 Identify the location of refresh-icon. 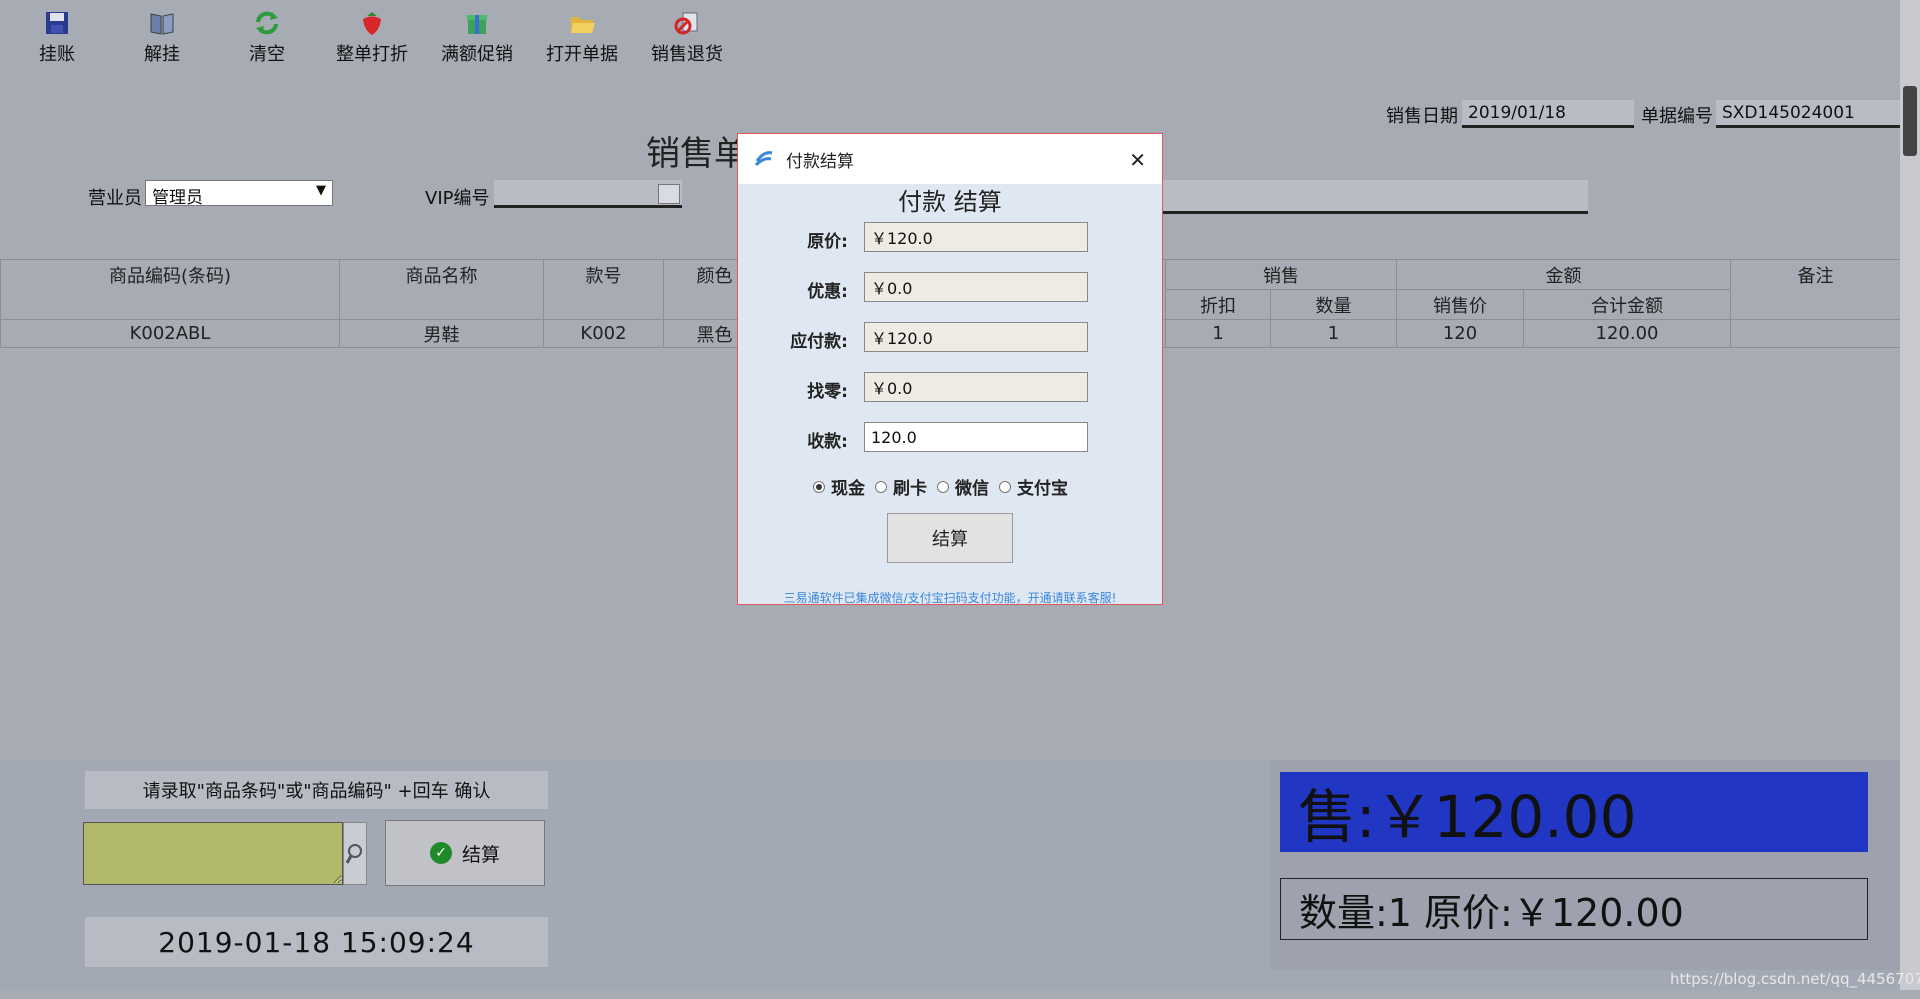
(267, 23).